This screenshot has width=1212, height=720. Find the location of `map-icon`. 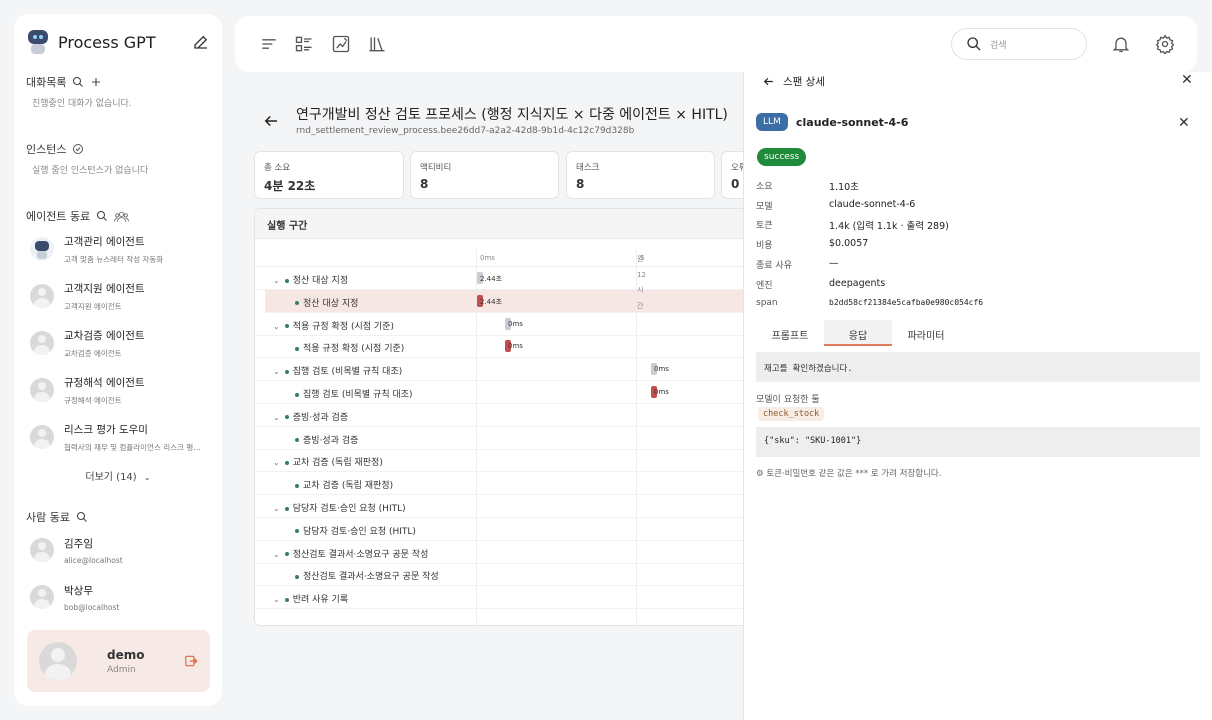

map-icon is located at coordinates (341, 44).